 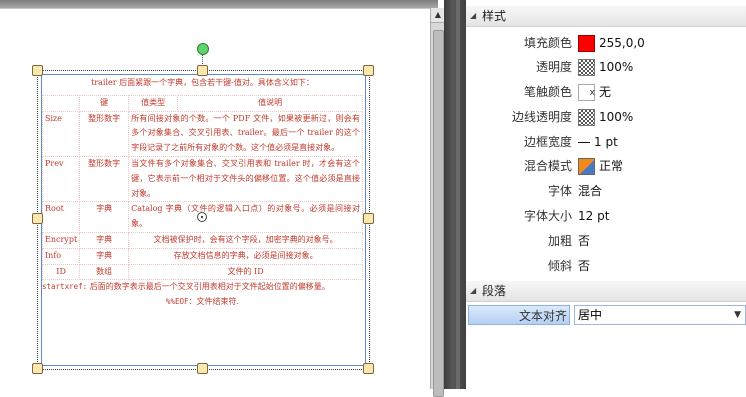 What do you see at coordinates (202, 368) in the screenshot?
I see `resize-handle-bottom` at bounding box center [202, 368].